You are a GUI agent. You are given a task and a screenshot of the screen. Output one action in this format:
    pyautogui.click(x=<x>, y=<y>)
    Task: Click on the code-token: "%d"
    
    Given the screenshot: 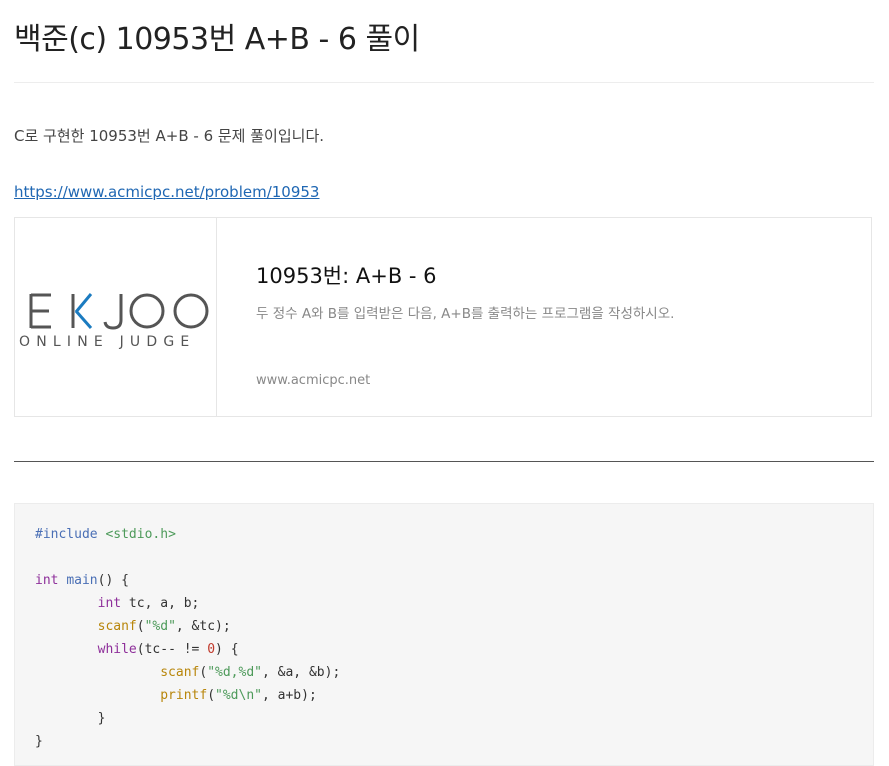 What is the action you would take?
    pyautogui.click(x=160, y=626)
    